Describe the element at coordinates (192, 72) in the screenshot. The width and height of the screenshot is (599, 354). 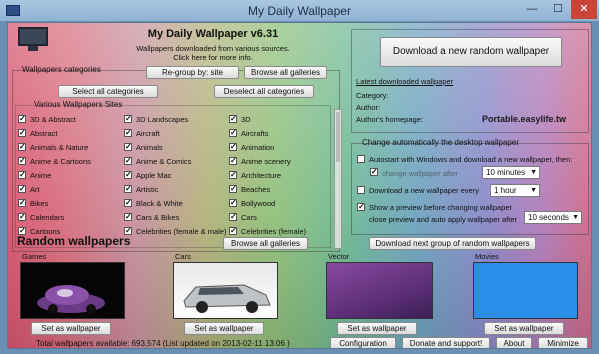
I see `regroup-button: Re-group by: site` at that location.